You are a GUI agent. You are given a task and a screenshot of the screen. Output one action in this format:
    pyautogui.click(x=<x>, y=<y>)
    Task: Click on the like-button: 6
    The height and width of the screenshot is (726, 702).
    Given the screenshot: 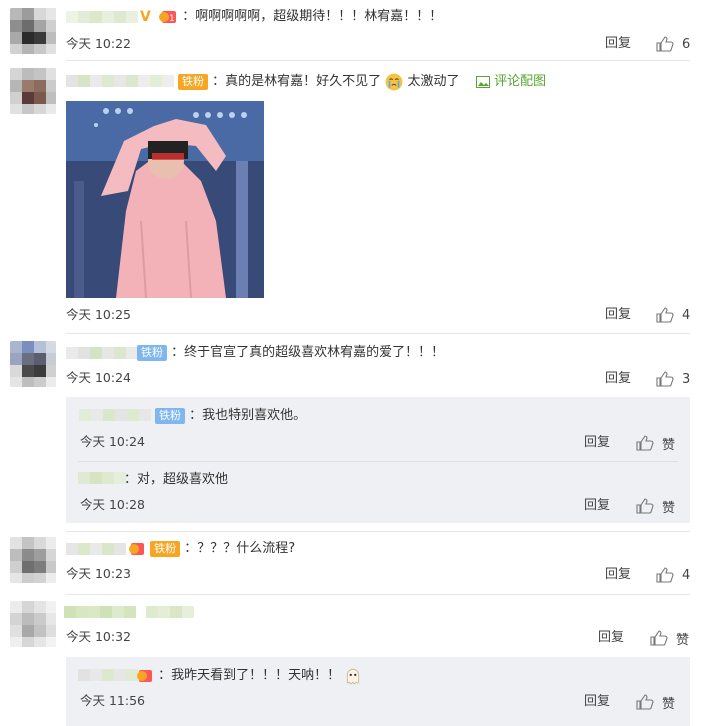 What is the action you would take?
    pyautogui.click(x=673, y=44)
    